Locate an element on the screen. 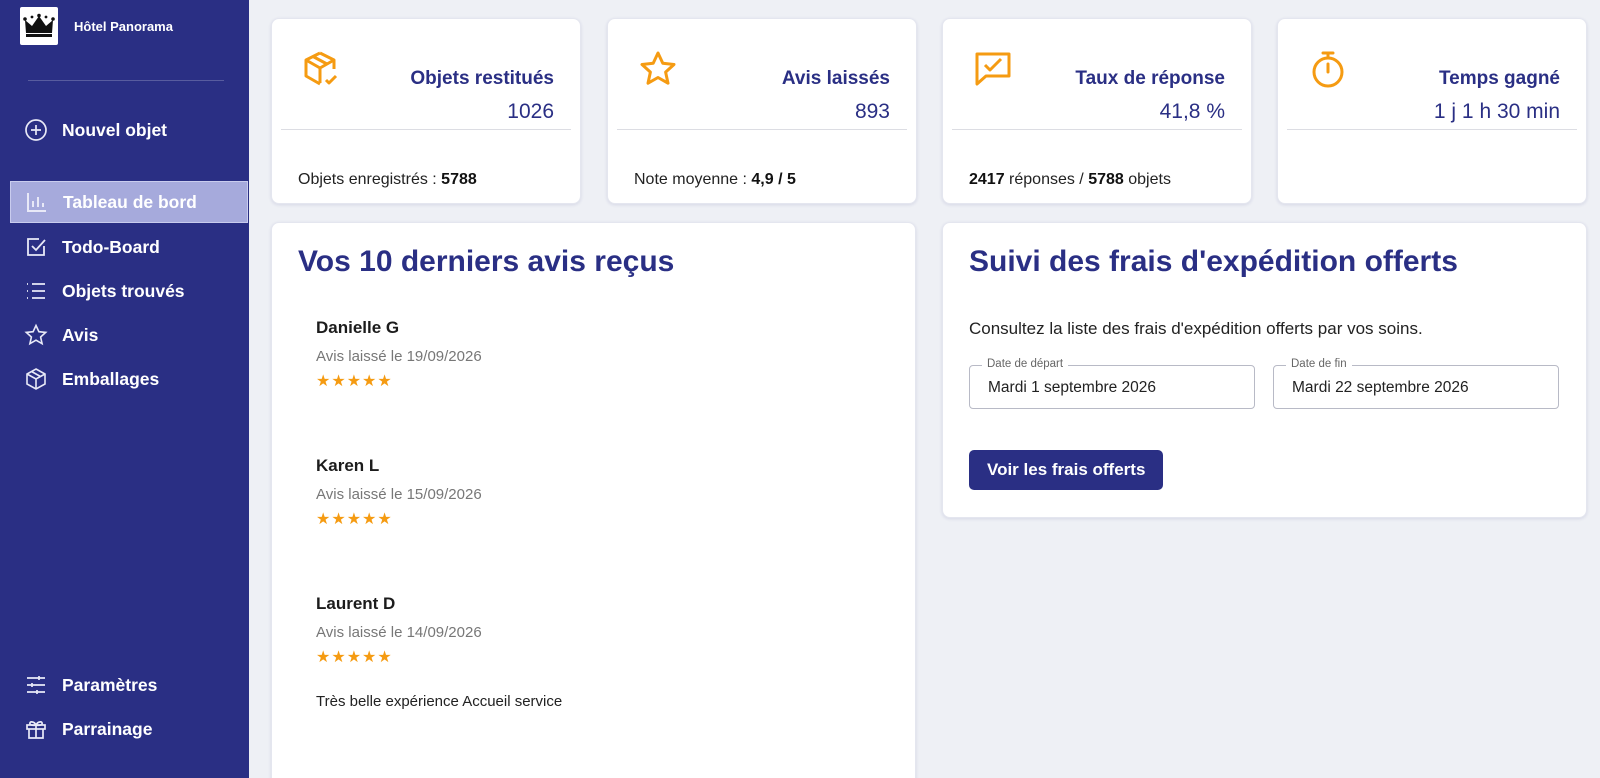 Image resolution: width=1600 pixels, height=778 pixels. nav-todo-board: Todo-Board is located at coordinates (129, 247).